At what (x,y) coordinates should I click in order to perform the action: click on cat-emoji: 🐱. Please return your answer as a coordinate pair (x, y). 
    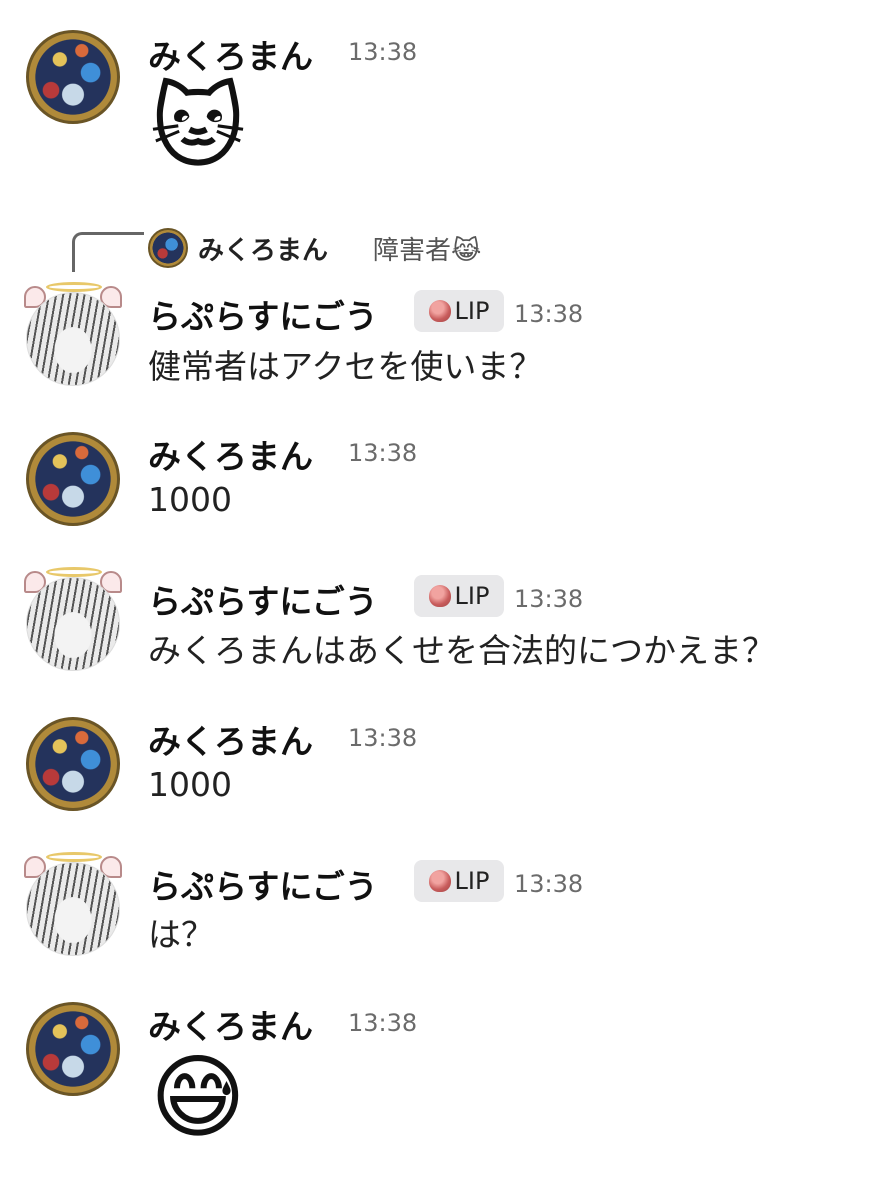
    Looking at the image, I should click on (198, 127).